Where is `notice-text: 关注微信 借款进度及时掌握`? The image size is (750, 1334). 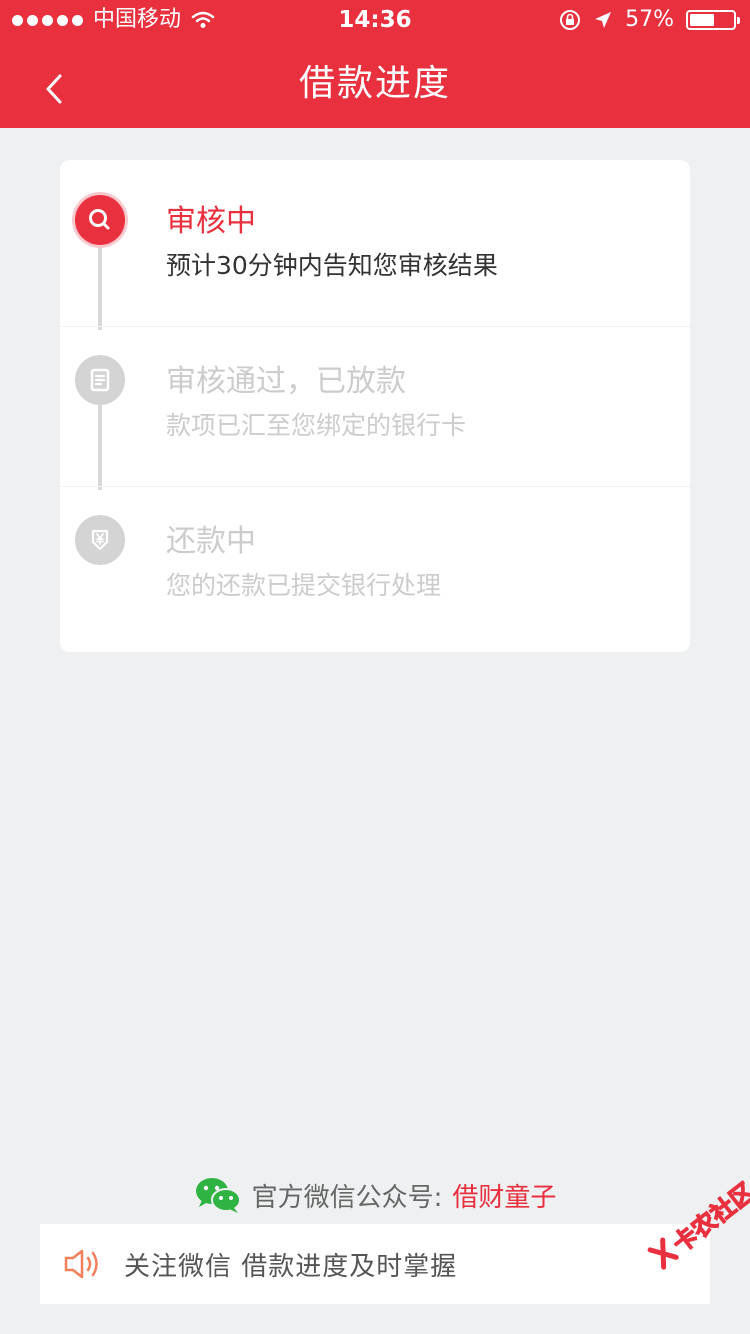
notice-text: 关注微信 借款进度及时掌握 is located at coordinates (291, 1266).